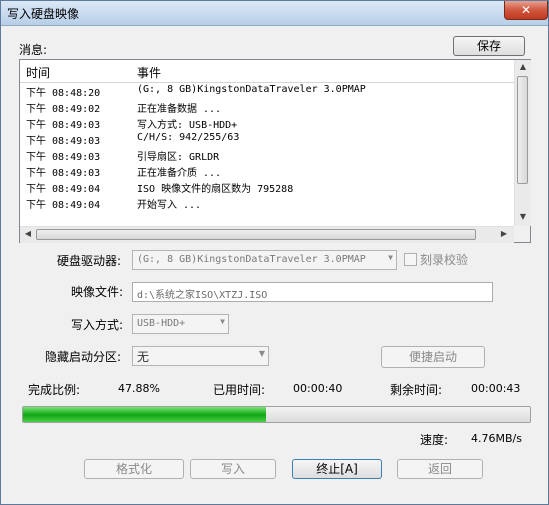 This screenshot has width=549, height=505. I want to click on window-title: 写入硬盘映像, so click(43, 14).